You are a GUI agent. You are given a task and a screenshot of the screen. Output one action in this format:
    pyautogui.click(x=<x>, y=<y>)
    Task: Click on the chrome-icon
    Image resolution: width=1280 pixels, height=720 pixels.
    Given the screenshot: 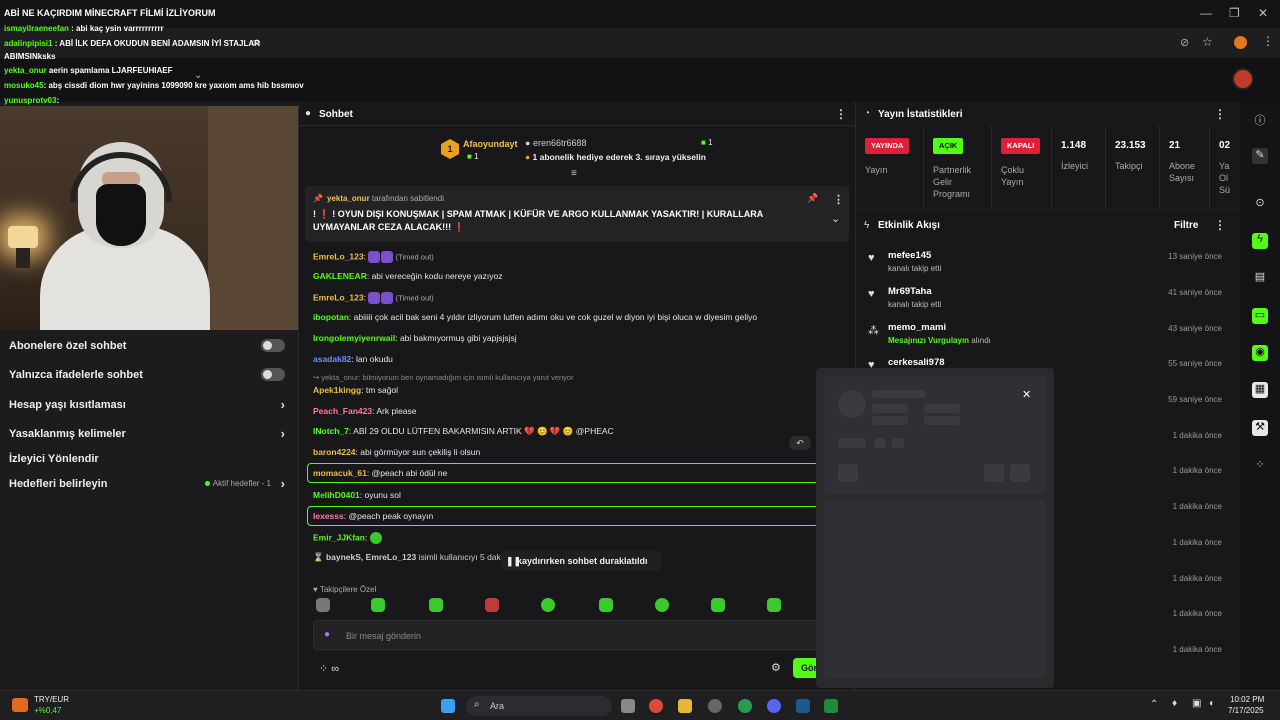 What is the action you would take?
    pyautogui.click(x=656, y=706)
    